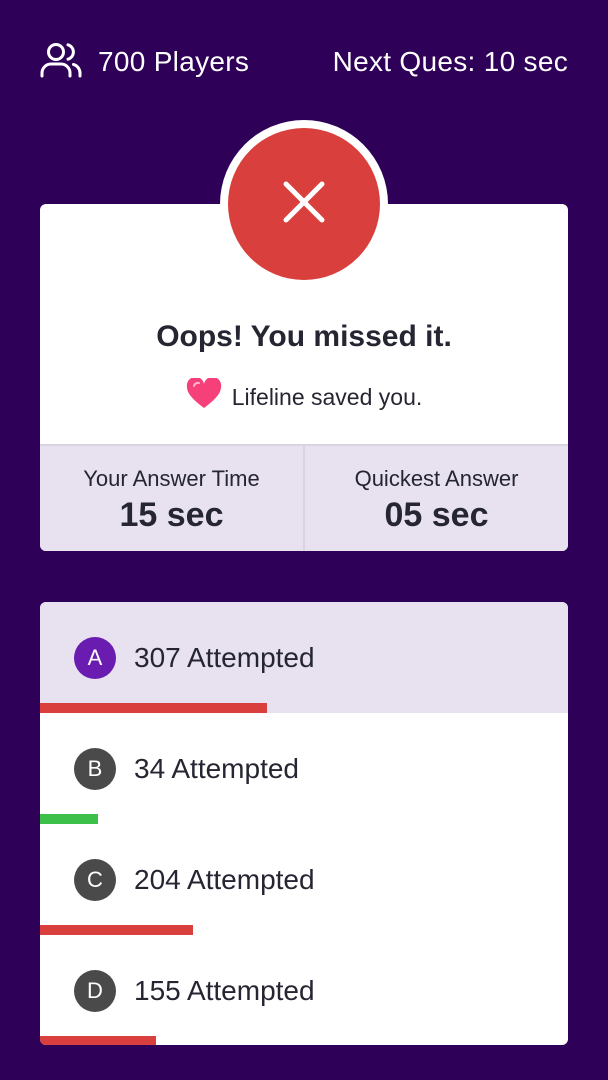 This screenshot has width=608, height=1080. I want to click on result-title: Oops! You missed it., so click(304, 336).